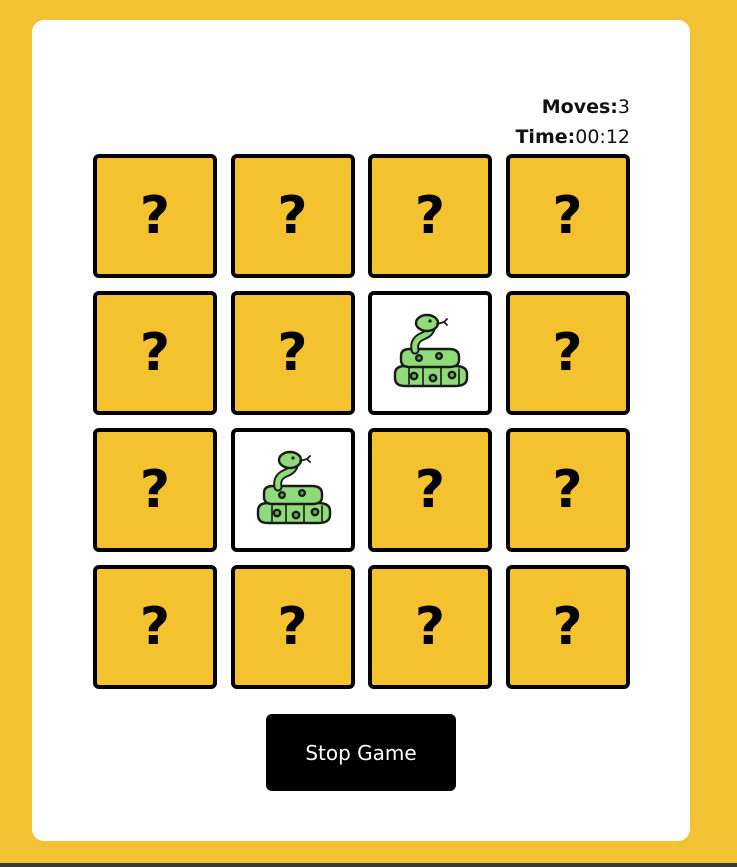  I want to click on time-stat: Time:00:12, so click(572, 137).